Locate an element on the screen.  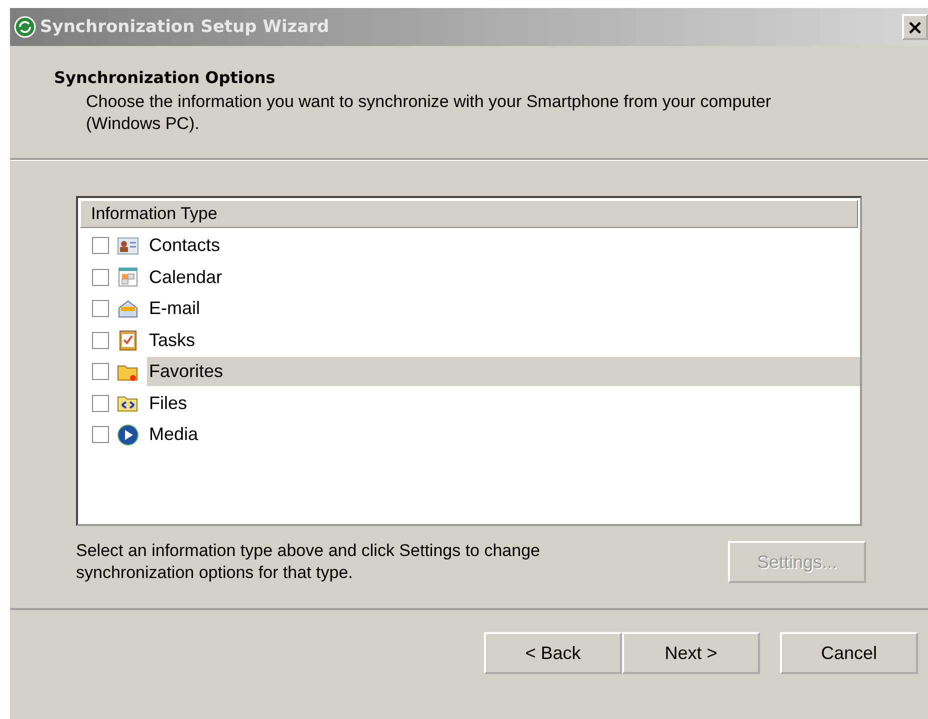
clipboard-icon is located at coordinates (128, 340).